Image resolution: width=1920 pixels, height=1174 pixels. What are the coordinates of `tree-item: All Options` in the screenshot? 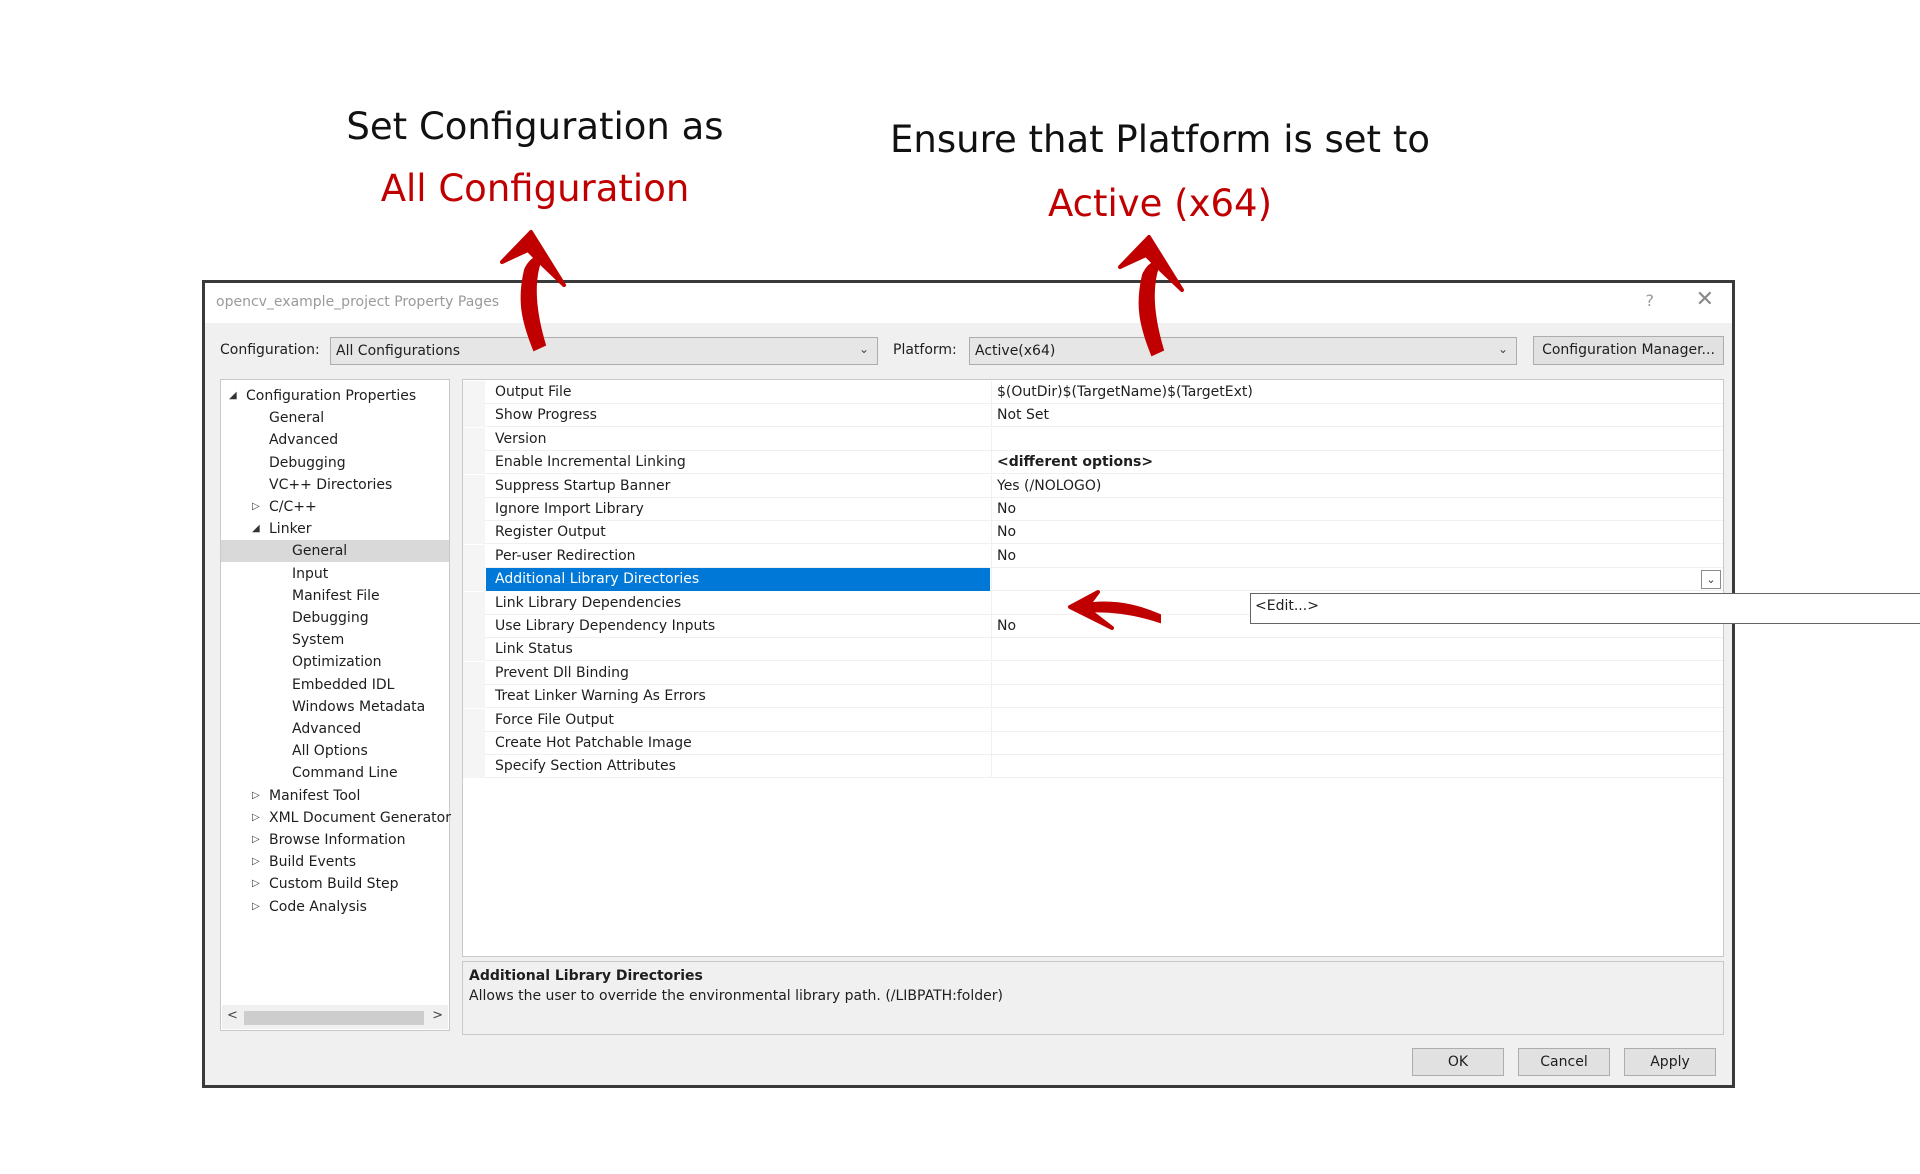 It's located at (335, 751).